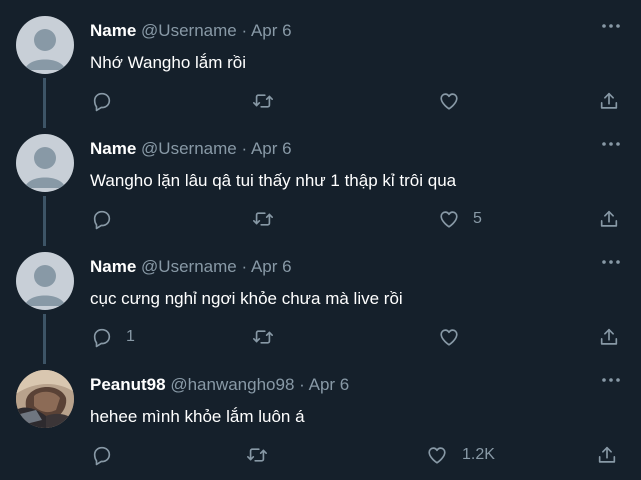 The height and width of the screenshot is (480, 641). Describe the element at coordinates (232, 384) in the screenshot. I see `username: @hanwangho98` at that location.